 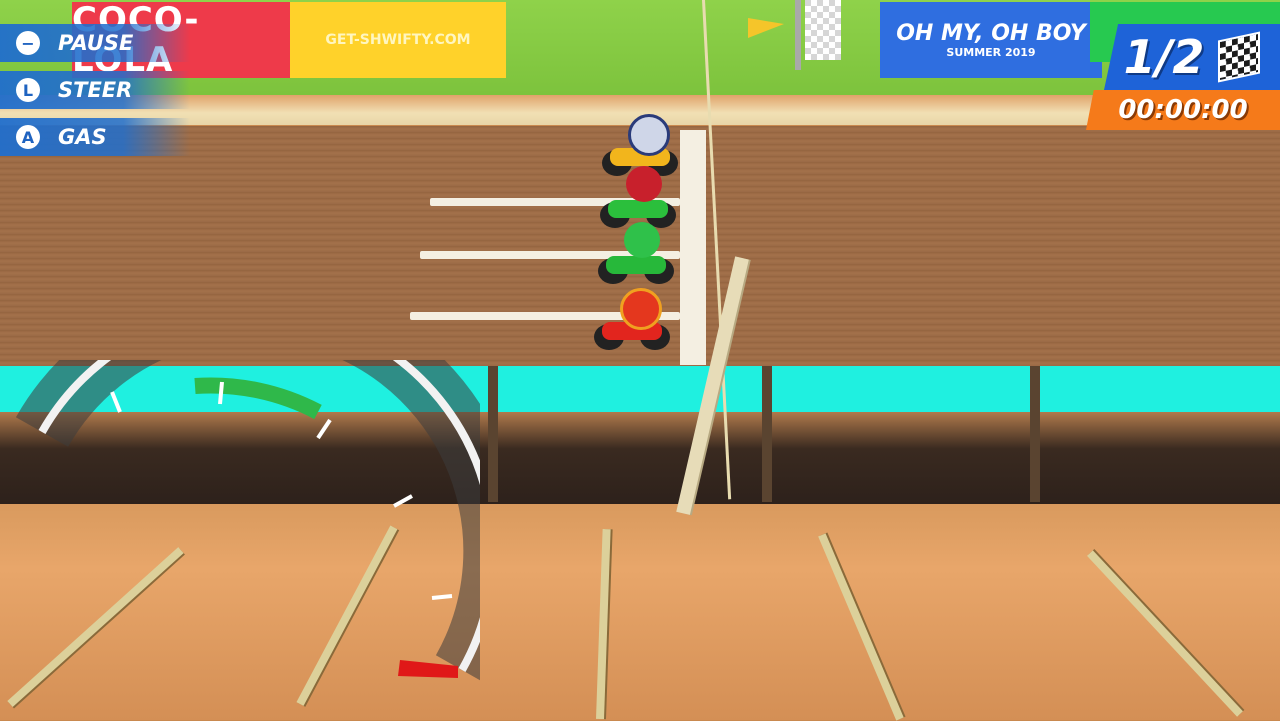 I want to click on gas-hint: A GAS, so click(x=95, y=137).